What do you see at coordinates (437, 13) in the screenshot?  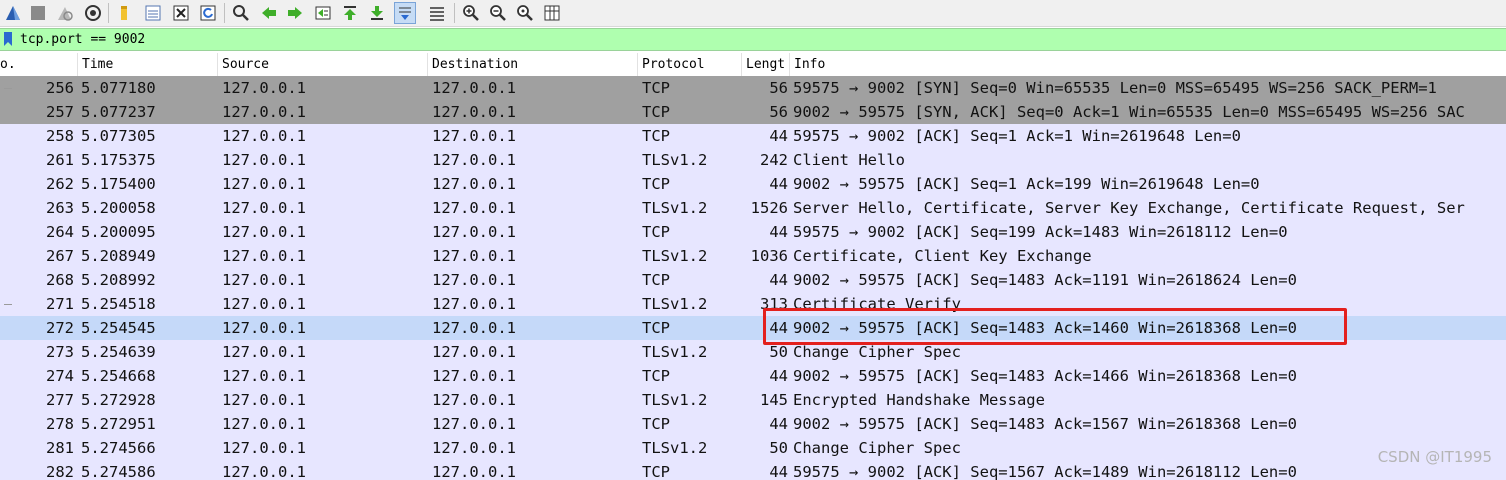 I see `colorize-icon` at bounding box center [437, 13].